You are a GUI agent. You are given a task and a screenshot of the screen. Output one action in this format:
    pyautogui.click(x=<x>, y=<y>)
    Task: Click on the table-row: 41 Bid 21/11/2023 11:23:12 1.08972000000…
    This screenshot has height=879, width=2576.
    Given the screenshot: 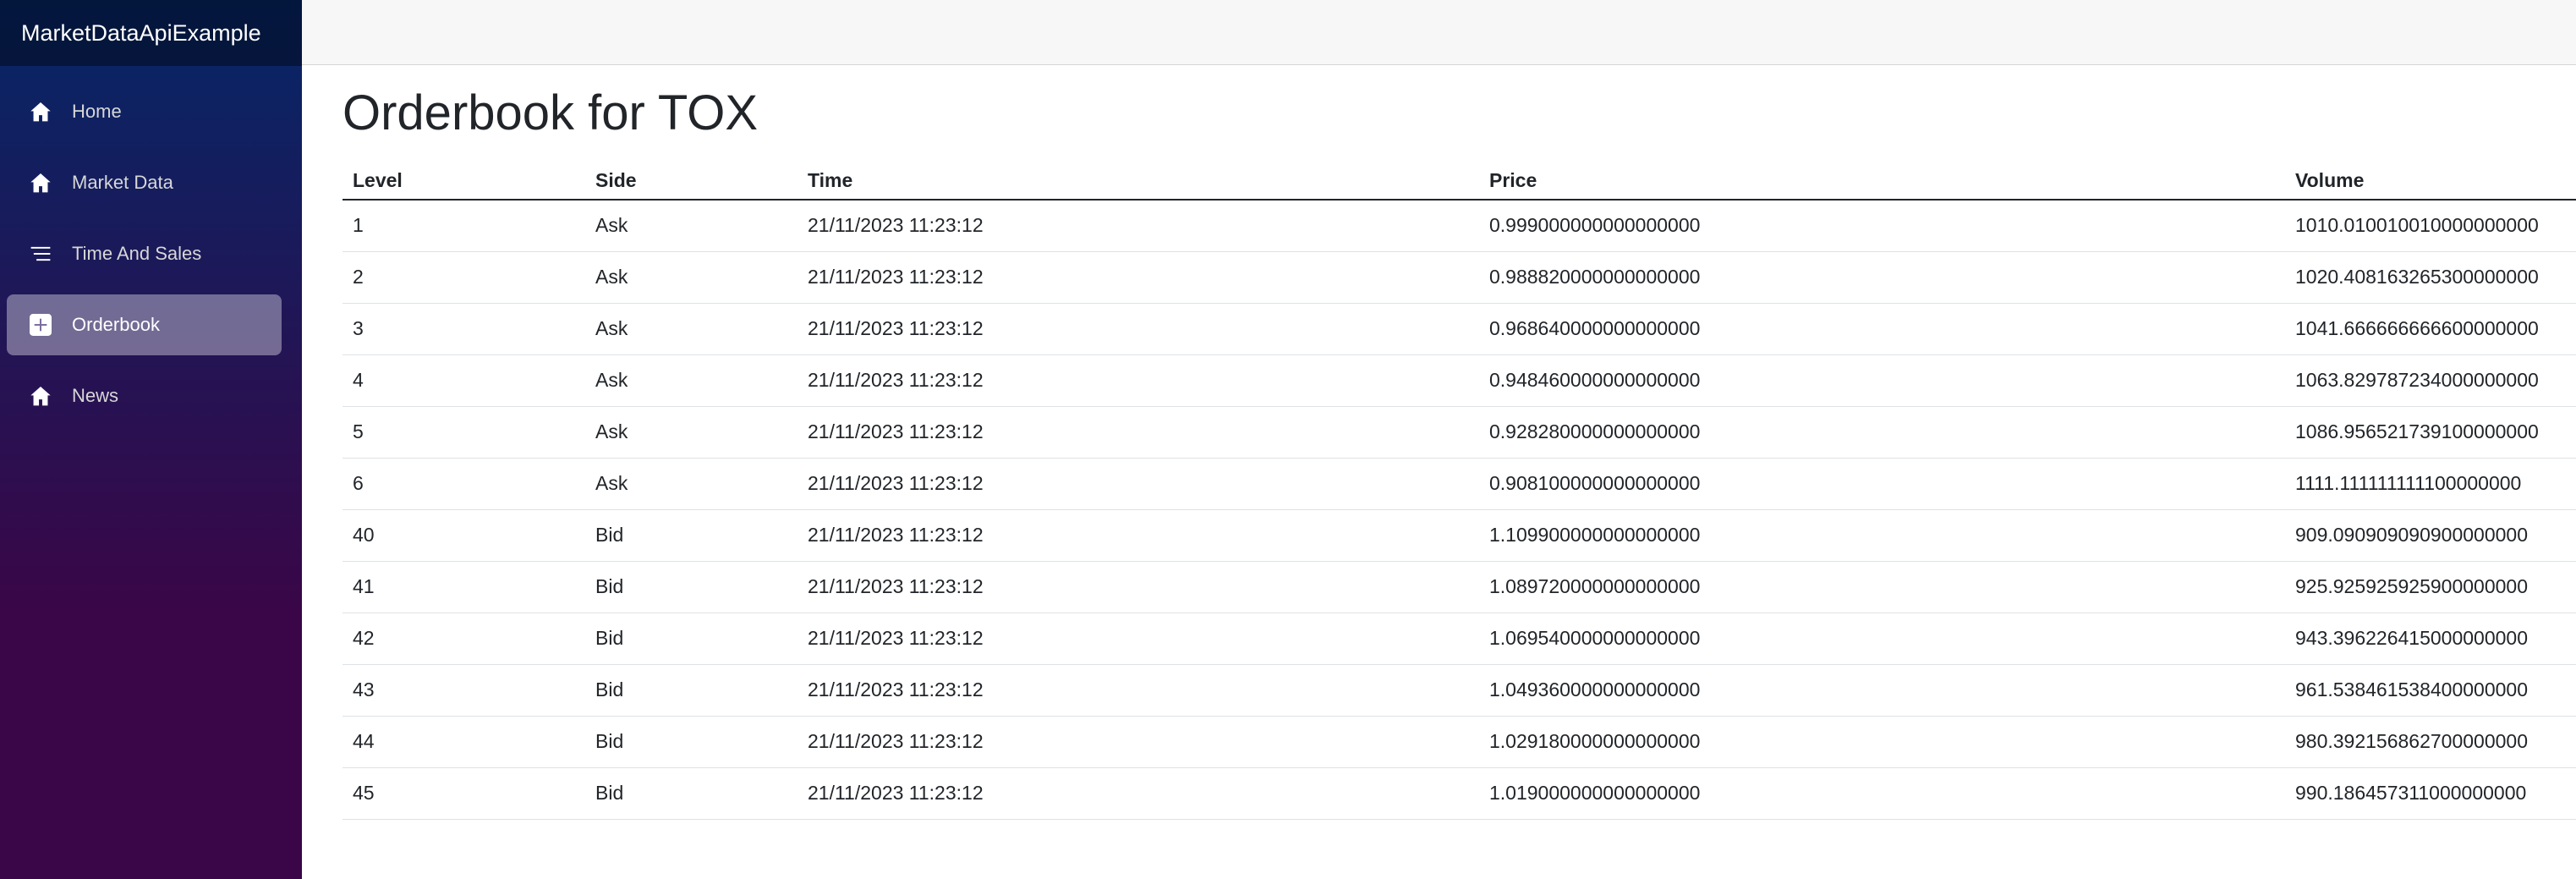 What is the action you would take?
    pyautogui.click(x=1459, y=587)
    